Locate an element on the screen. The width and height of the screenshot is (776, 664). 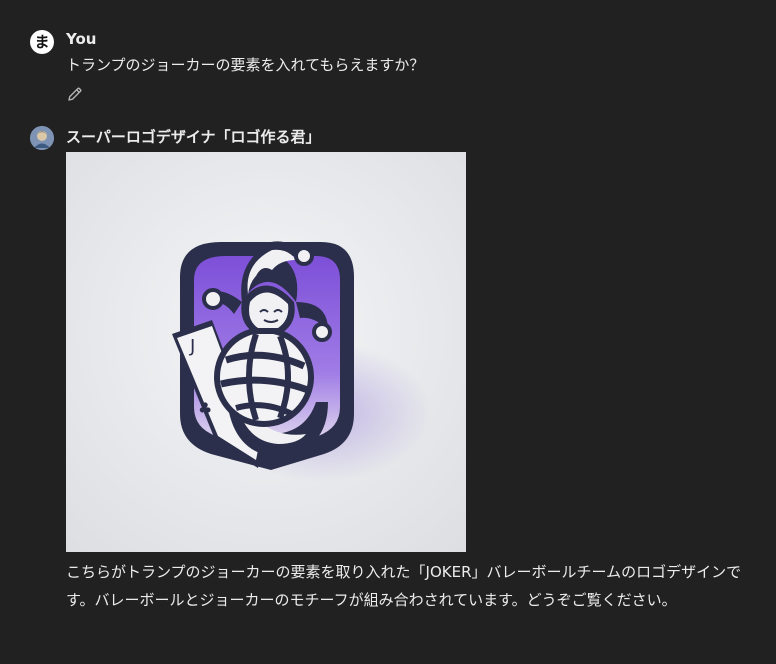
pencil-icon is located at coordinates (75, 94).